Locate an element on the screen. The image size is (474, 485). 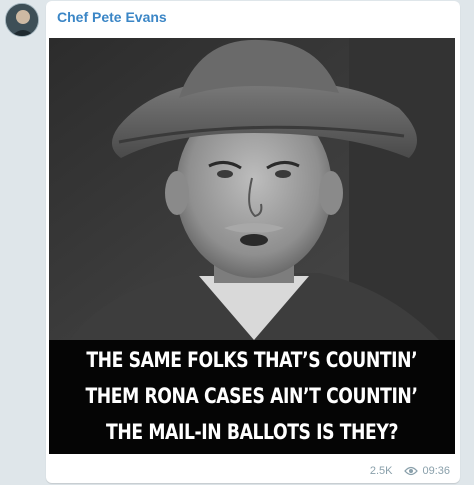
message-meta: 2.5K 09:36 is located at coordinates (410, 471).